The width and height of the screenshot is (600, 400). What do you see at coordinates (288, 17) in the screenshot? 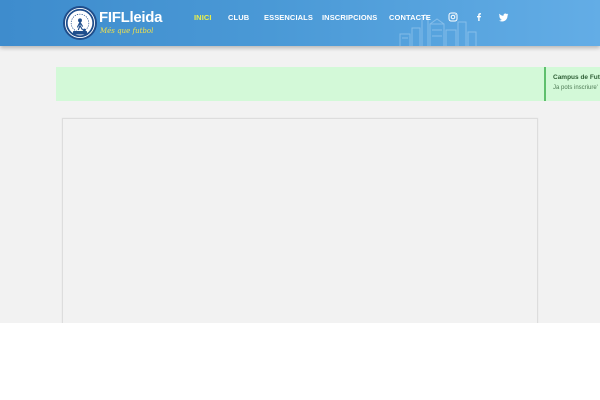
I see `nav-item-essencials: ESSENCIALS` at bounding box center [288, 17].